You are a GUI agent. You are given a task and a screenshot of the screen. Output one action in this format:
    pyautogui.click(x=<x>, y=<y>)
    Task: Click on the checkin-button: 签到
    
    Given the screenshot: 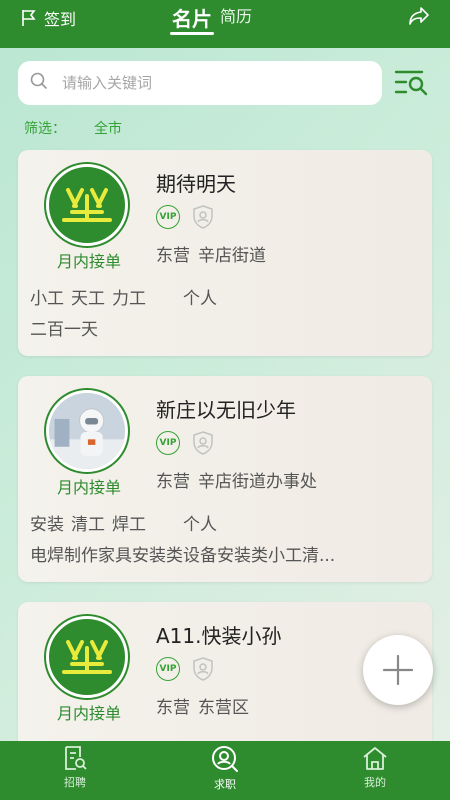 What is the action you would take?
    pyautogui.click(x=48, y=18)
    